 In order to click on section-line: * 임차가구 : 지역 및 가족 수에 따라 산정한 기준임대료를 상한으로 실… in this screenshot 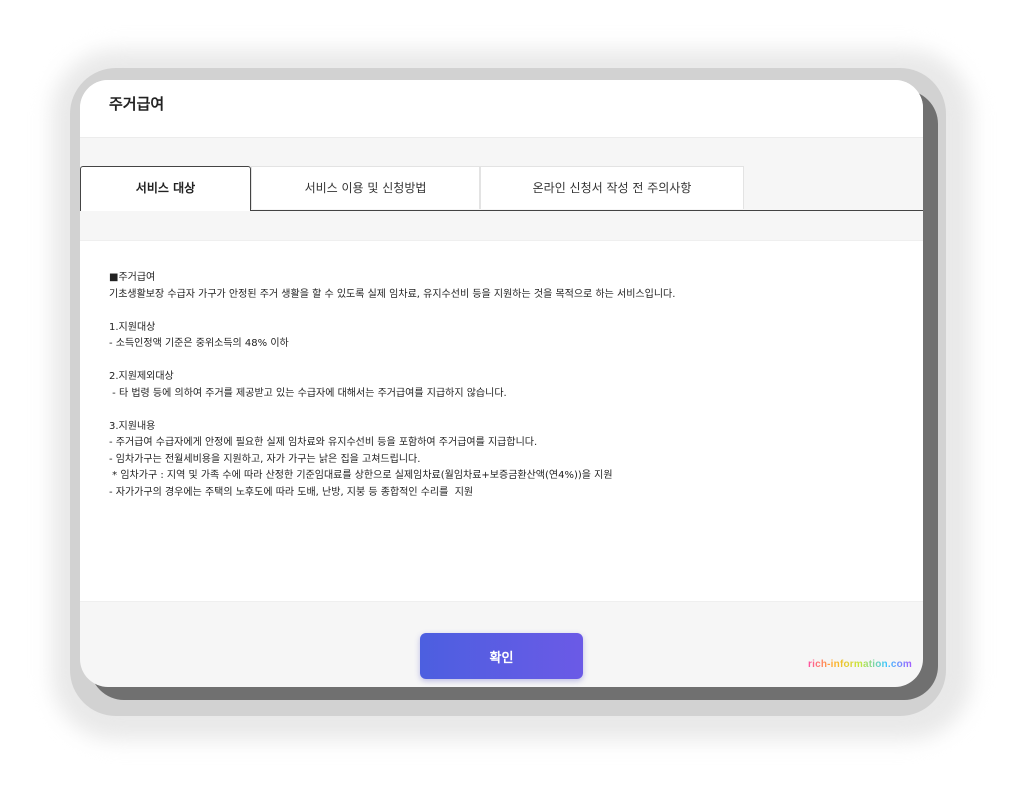, I will do `click(361, 475)`.